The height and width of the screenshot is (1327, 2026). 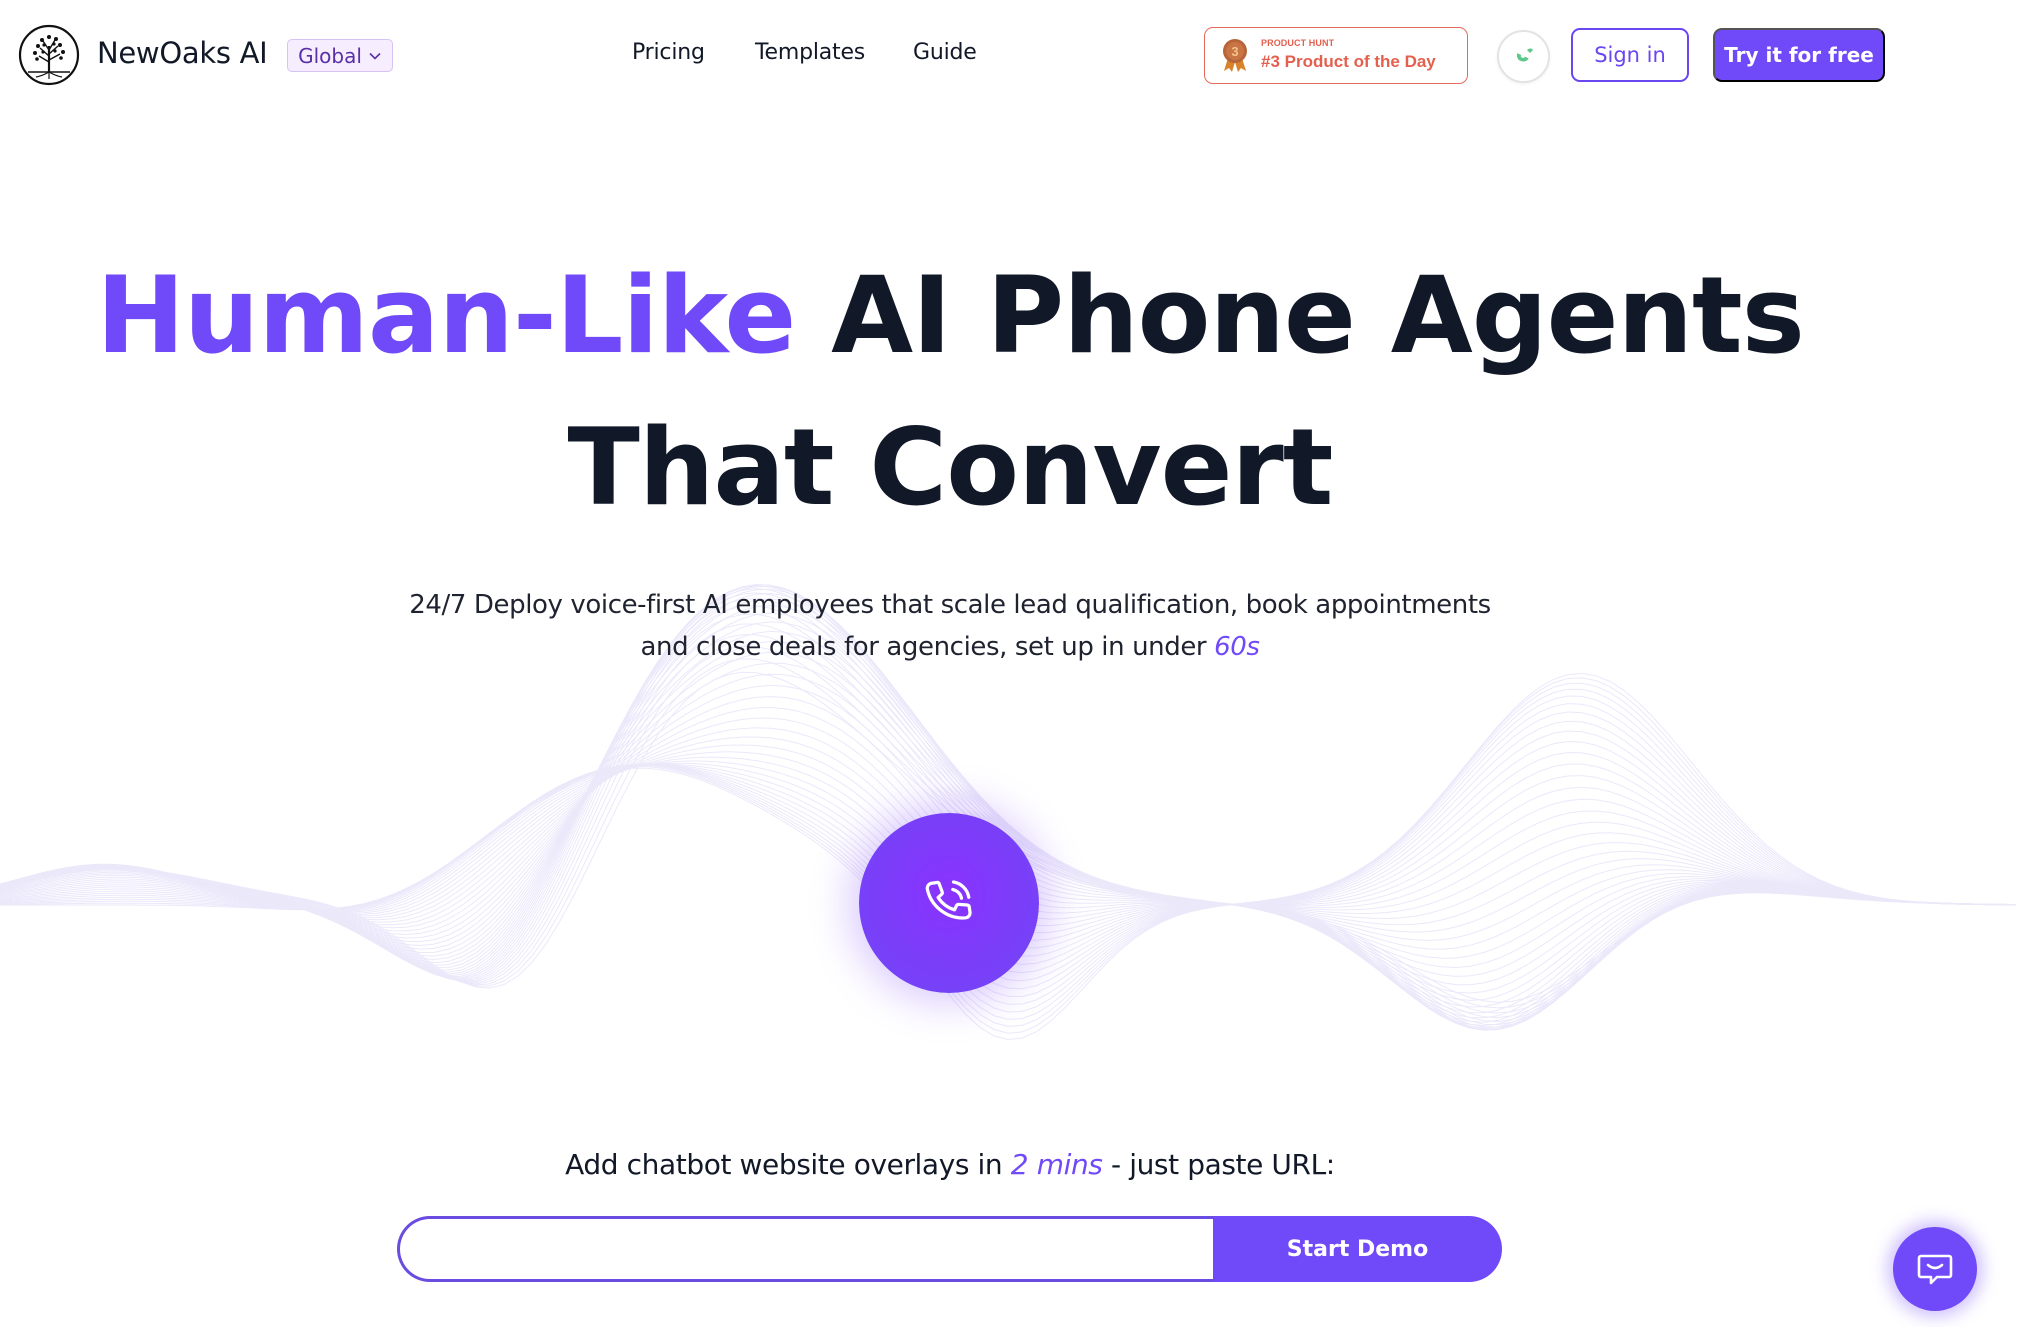 What do you see at coordinates (1234, 51) in the screenshot?
I see `svg-text: 3` at bounding box center [1234, 51].